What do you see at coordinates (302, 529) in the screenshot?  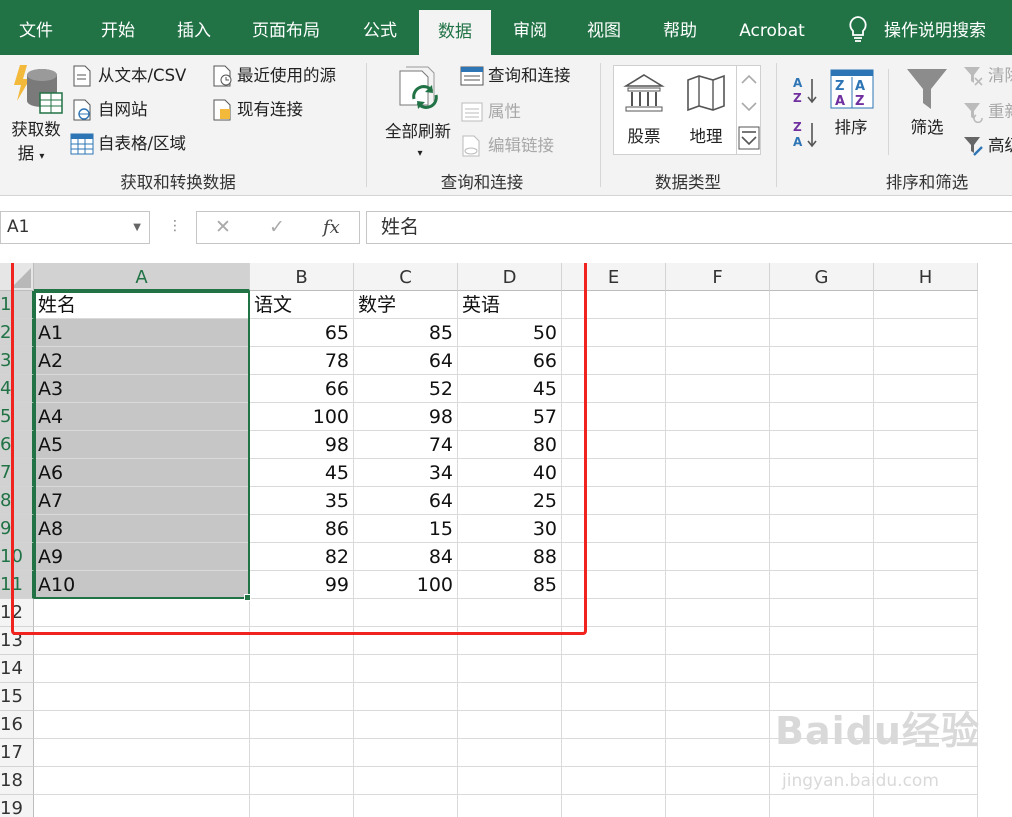 I see `cell-b9: 86` at bounding box center [302, 529].